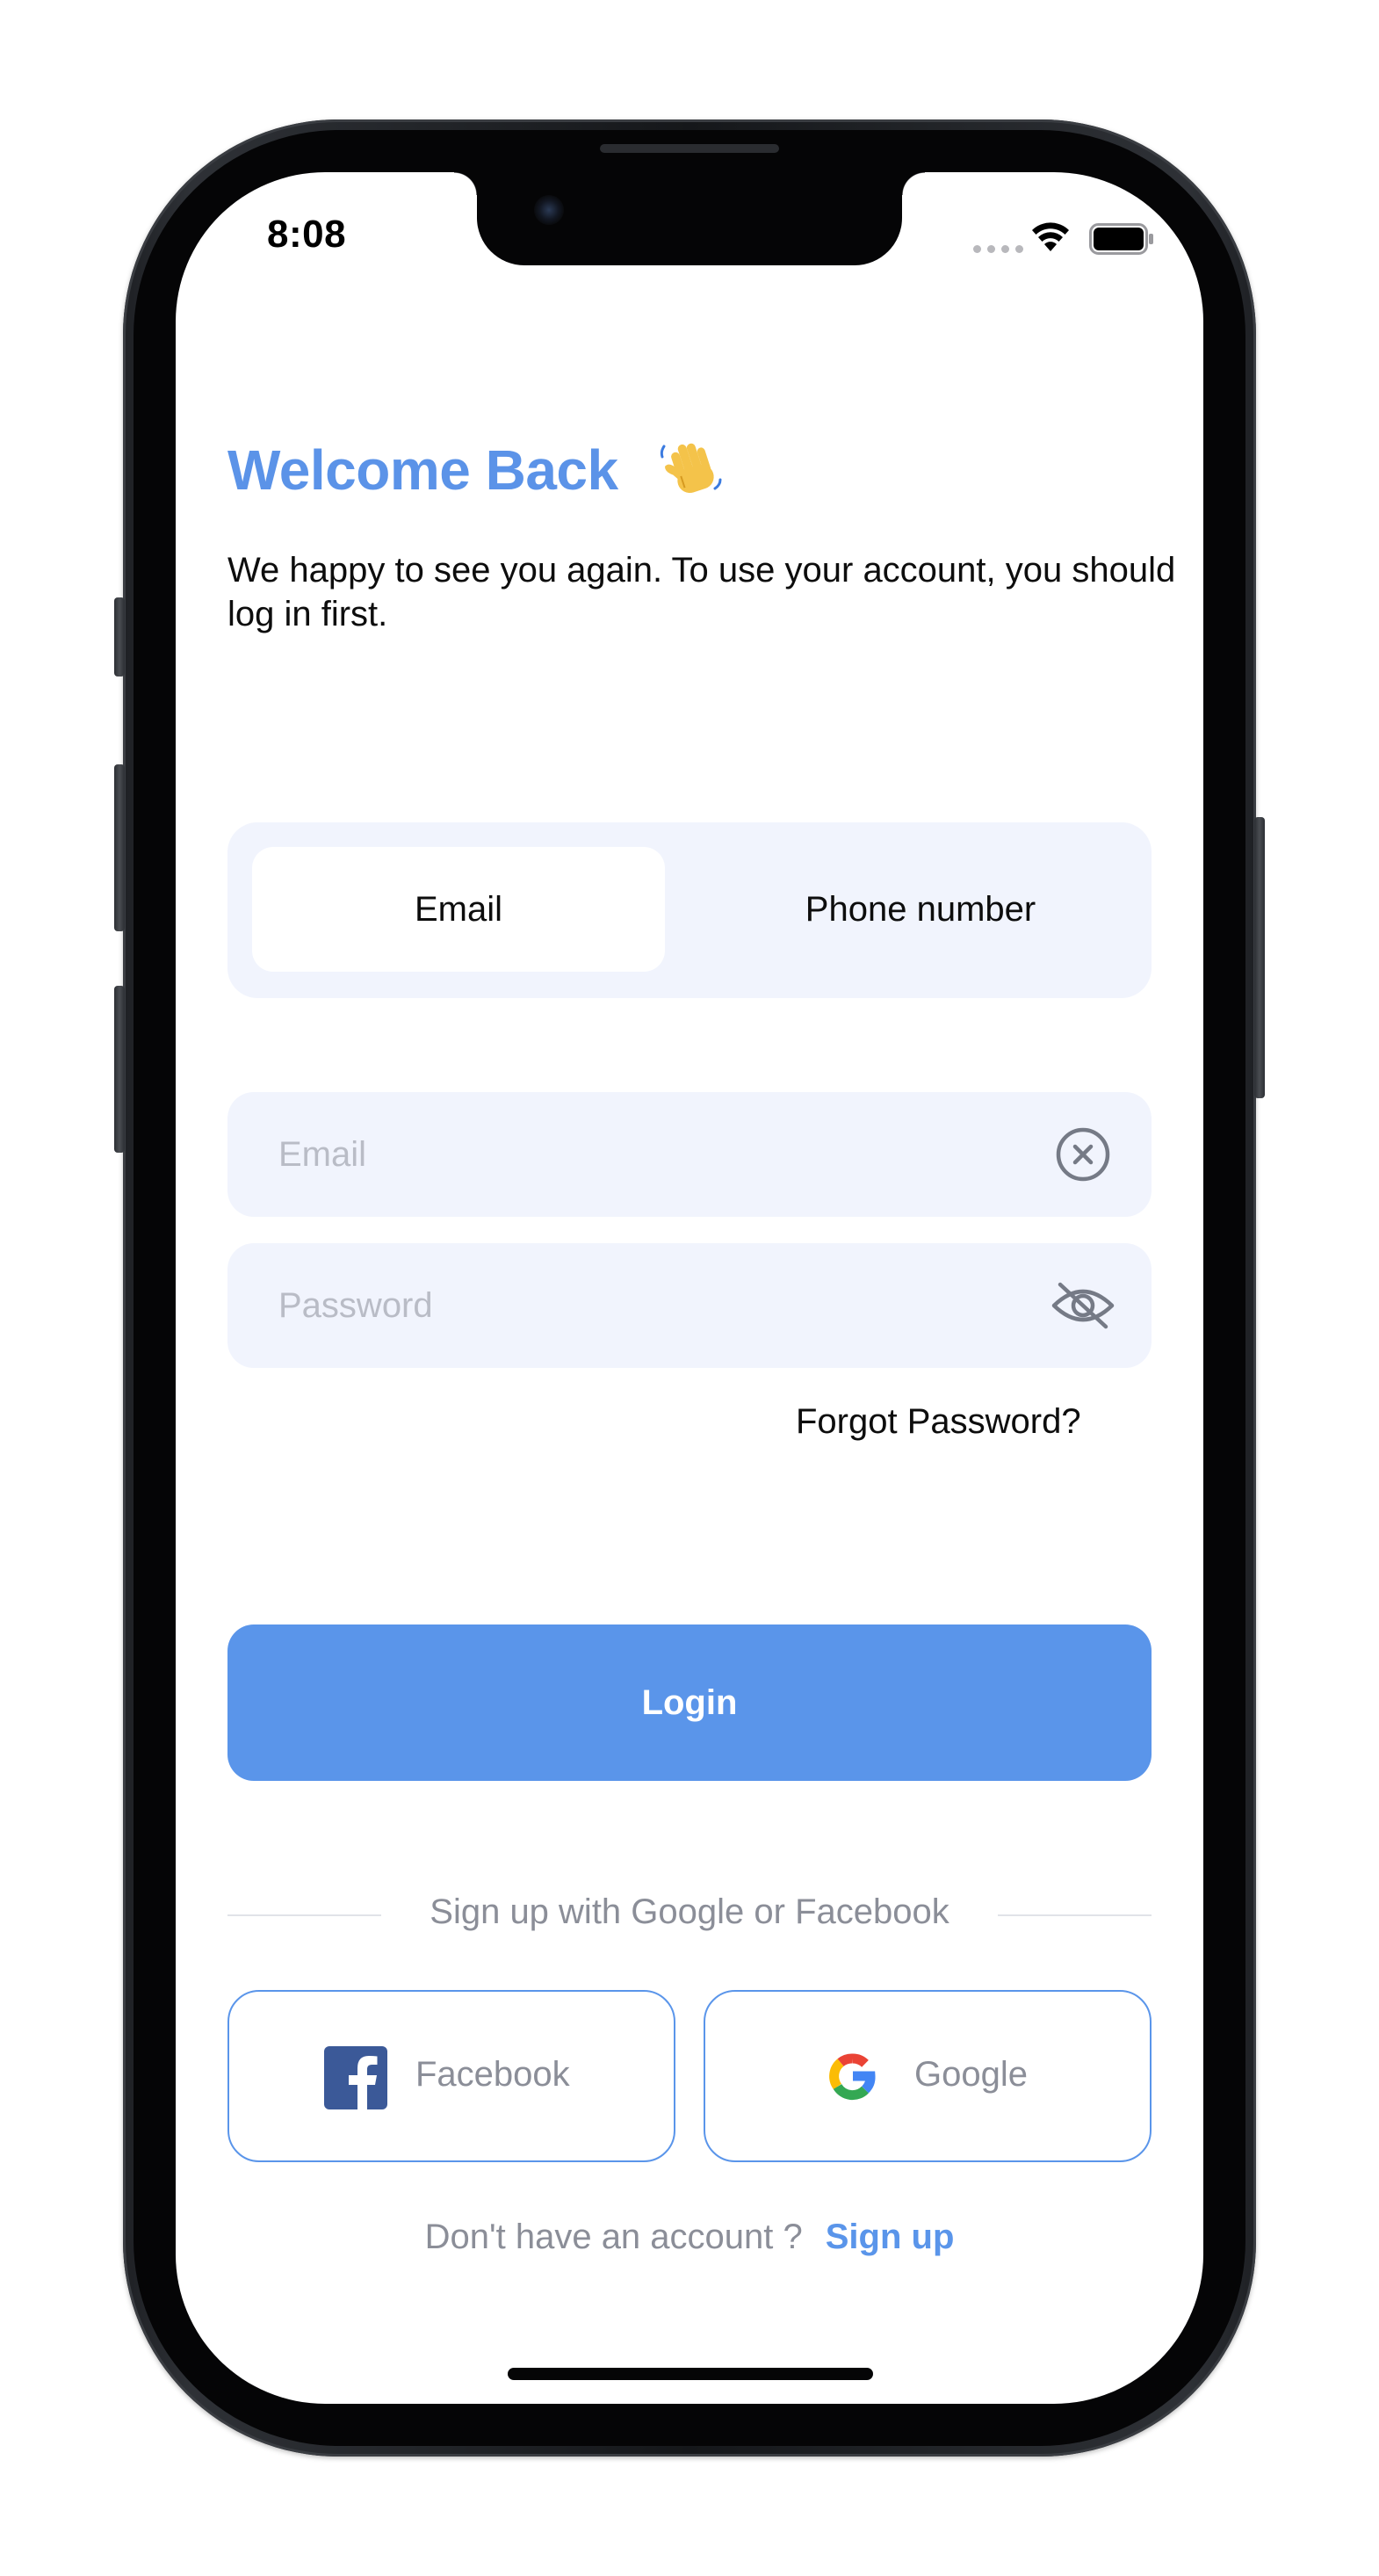 This screenshot has width=1379, height=2576. Describe the element at coordinates (852, 2077) in the screenshot. I see `google-icon` at that location.